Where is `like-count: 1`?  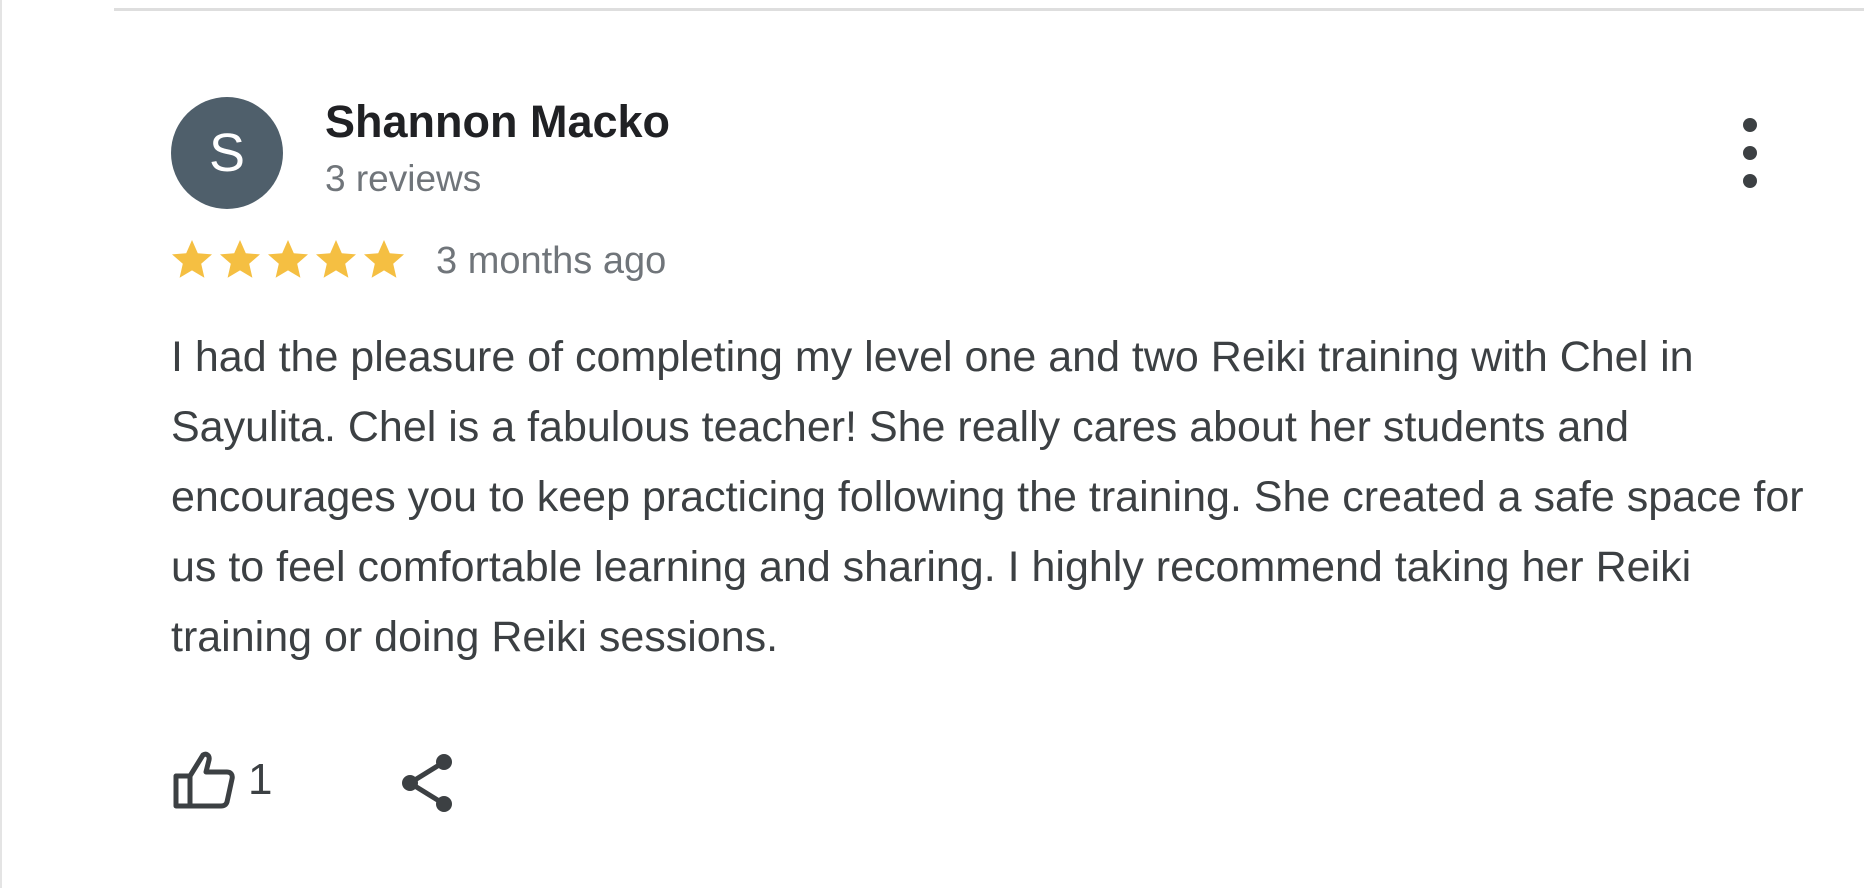 like-count: 1 is located at coordinates (260, 779).